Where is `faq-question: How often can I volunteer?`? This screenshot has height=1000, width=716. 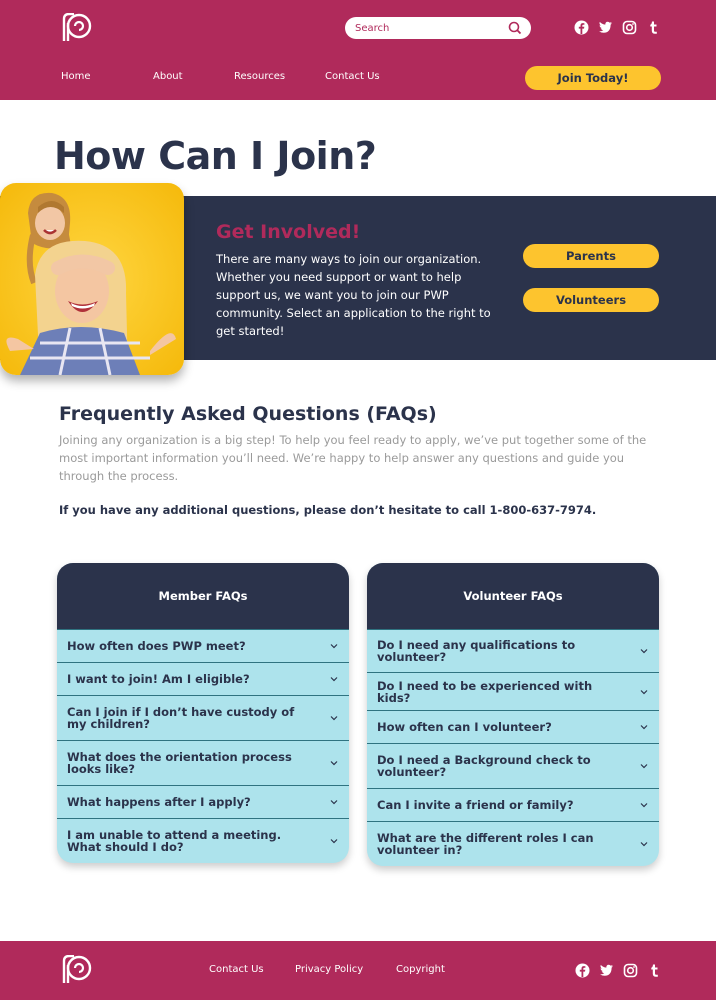
faq-question: How often can I volunteer? is located at coordinates (464, 727).